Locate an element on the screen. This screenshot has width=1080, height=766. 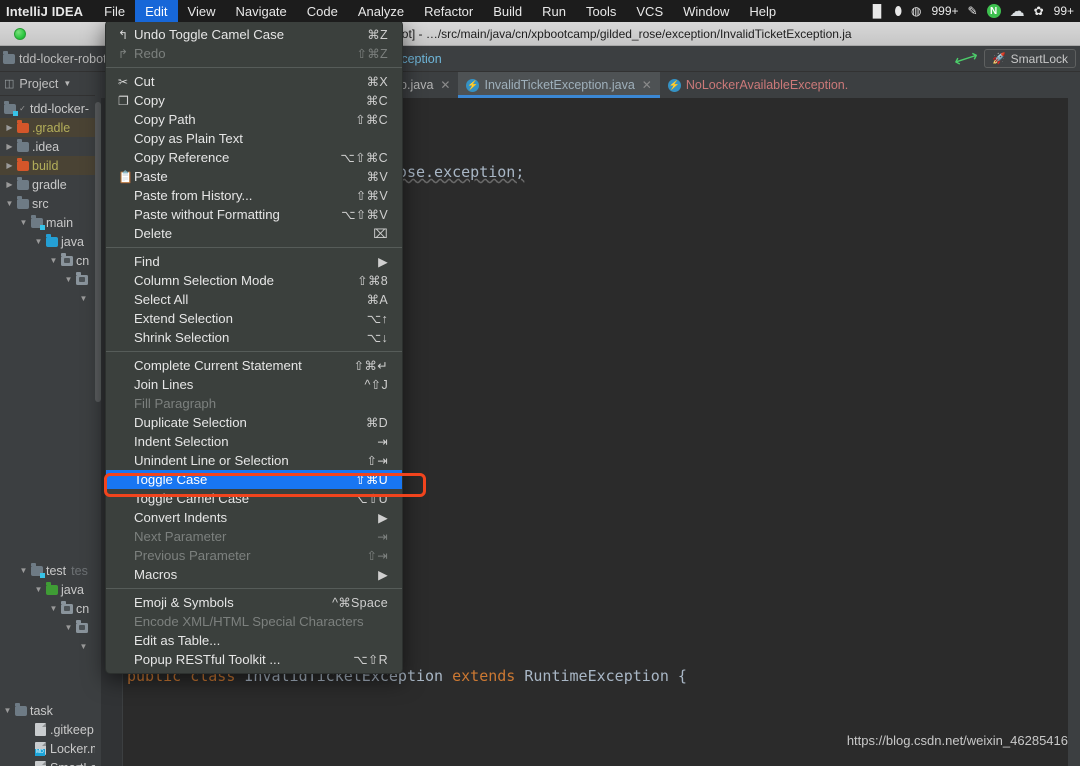
project-tree-scrollbar is located at coordinates (98, 419).